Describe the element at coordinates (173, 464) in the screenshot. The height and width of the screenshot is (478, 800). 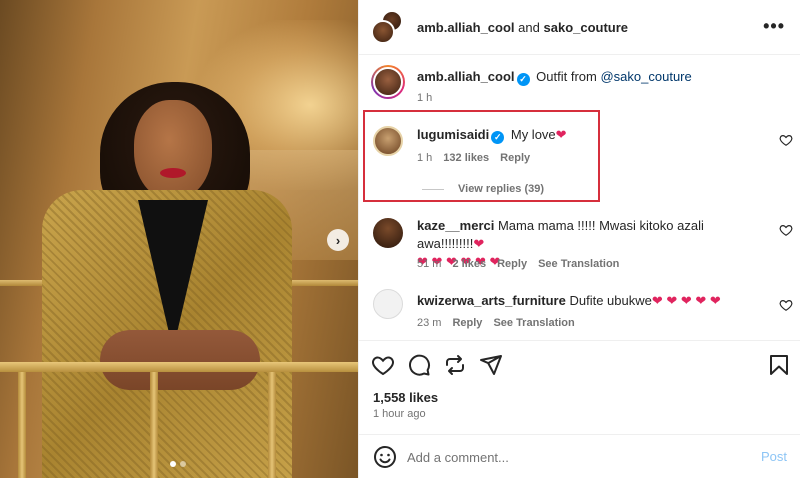
I see `carousel-dot-active` at that location.